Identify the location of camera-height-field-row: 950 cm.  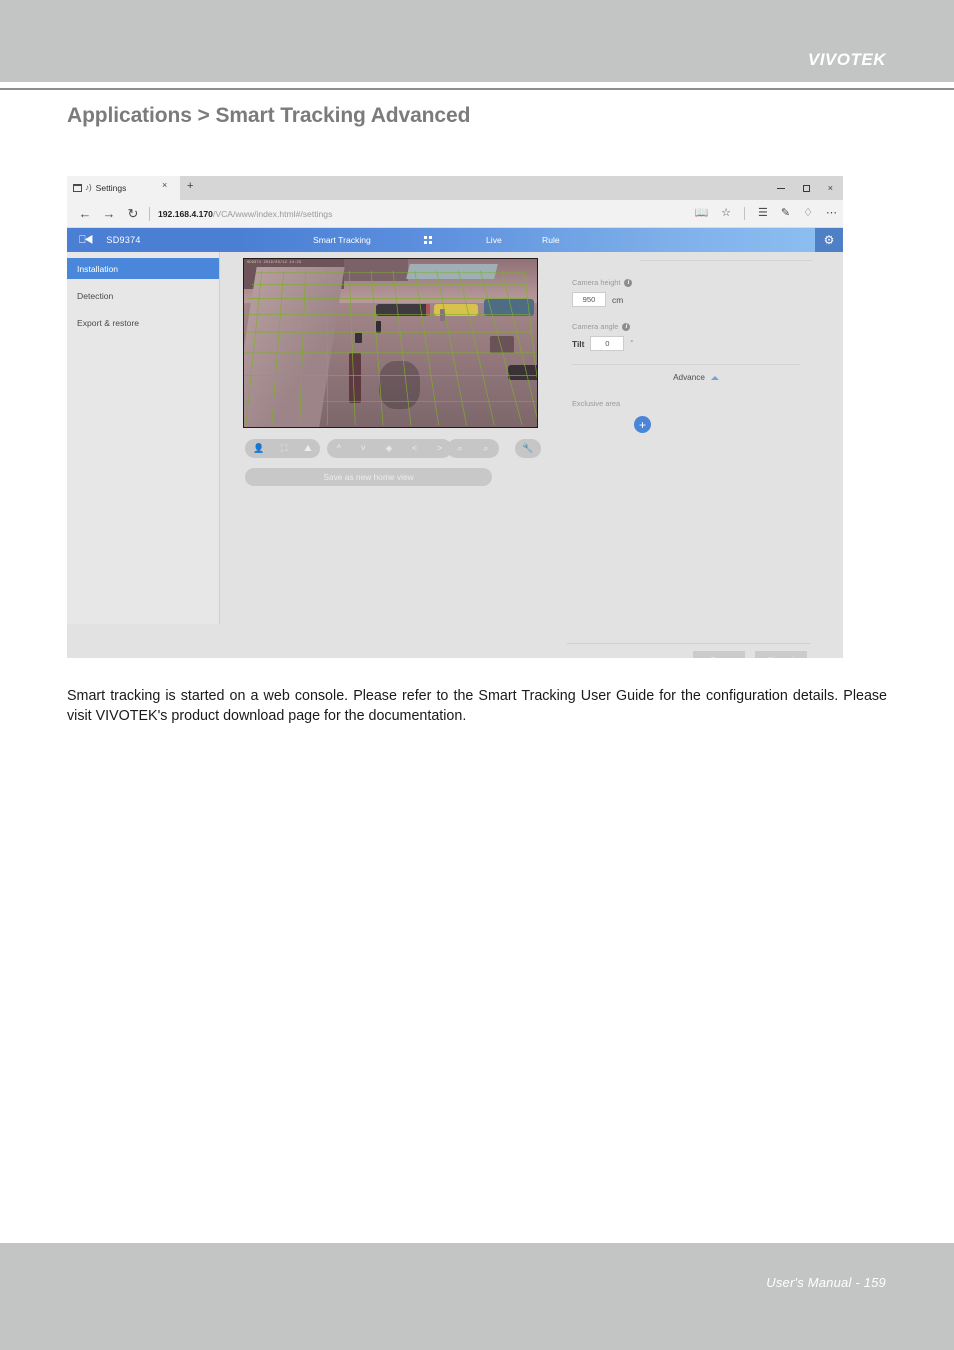
(696, 299).